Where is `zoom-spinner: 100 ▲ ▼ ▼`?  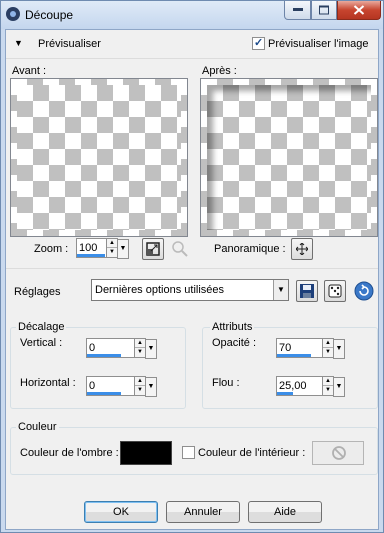
zoom-spinner: 100 ▲ ▼ ▼ is located at coordinates (102, 248).